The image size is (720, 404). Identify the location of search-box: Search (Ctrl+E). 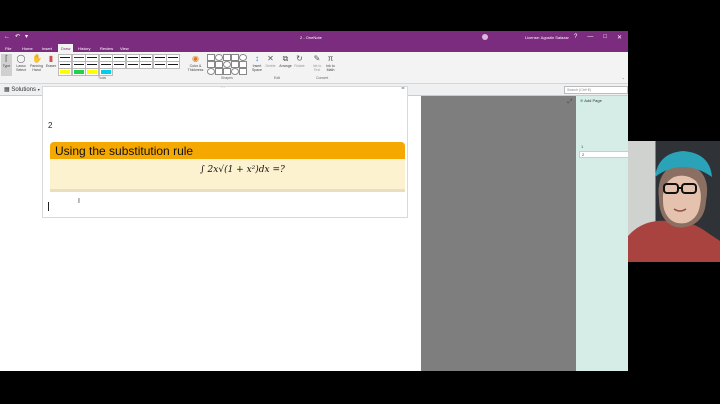
(596, 90).